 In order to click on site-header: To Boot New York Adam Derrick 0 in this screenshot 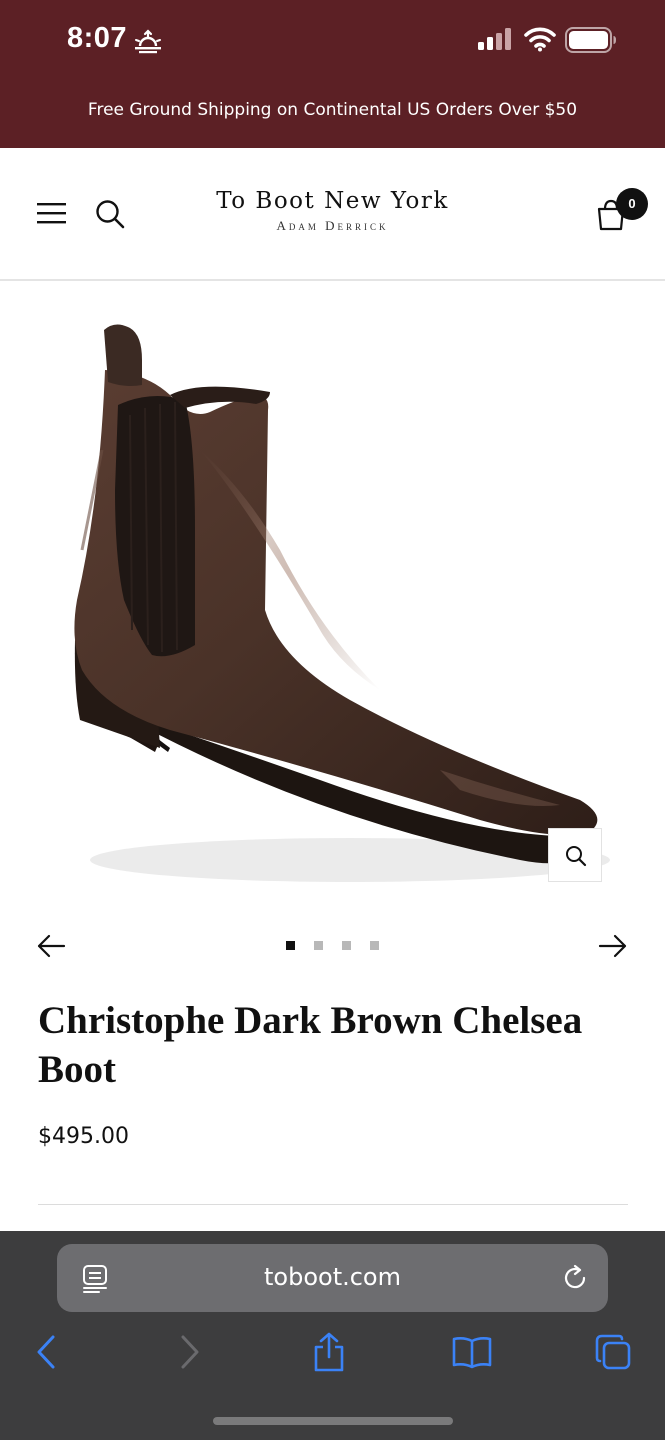, I will do `click(332, 214)`.